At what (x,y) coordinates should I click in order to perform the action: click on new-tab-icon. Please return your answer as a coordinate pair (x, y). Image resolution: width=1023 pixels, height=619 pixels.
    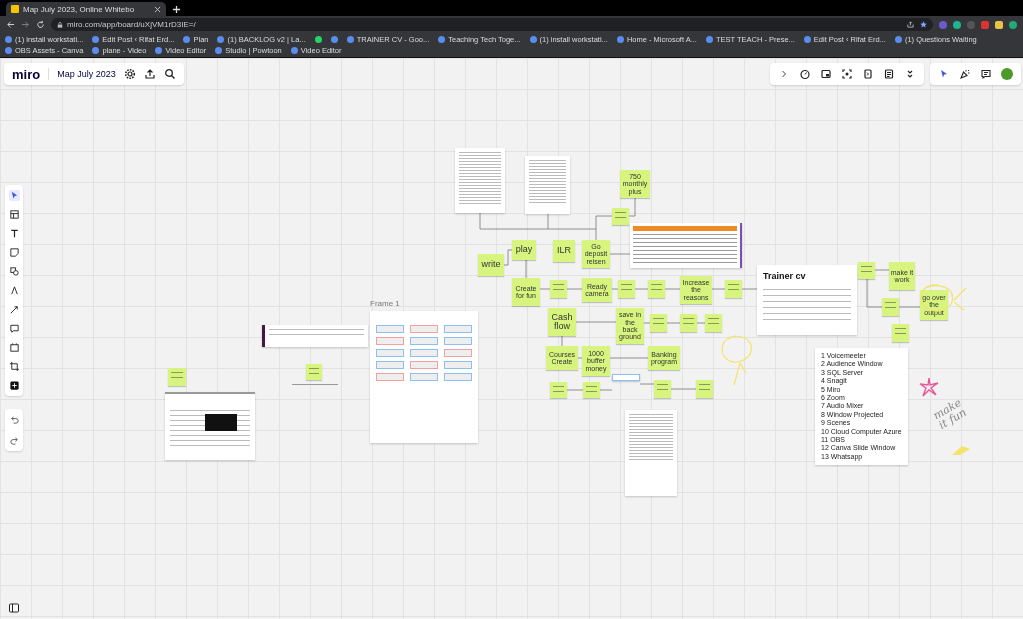
    Looking at the image, I should click on (176, 9).